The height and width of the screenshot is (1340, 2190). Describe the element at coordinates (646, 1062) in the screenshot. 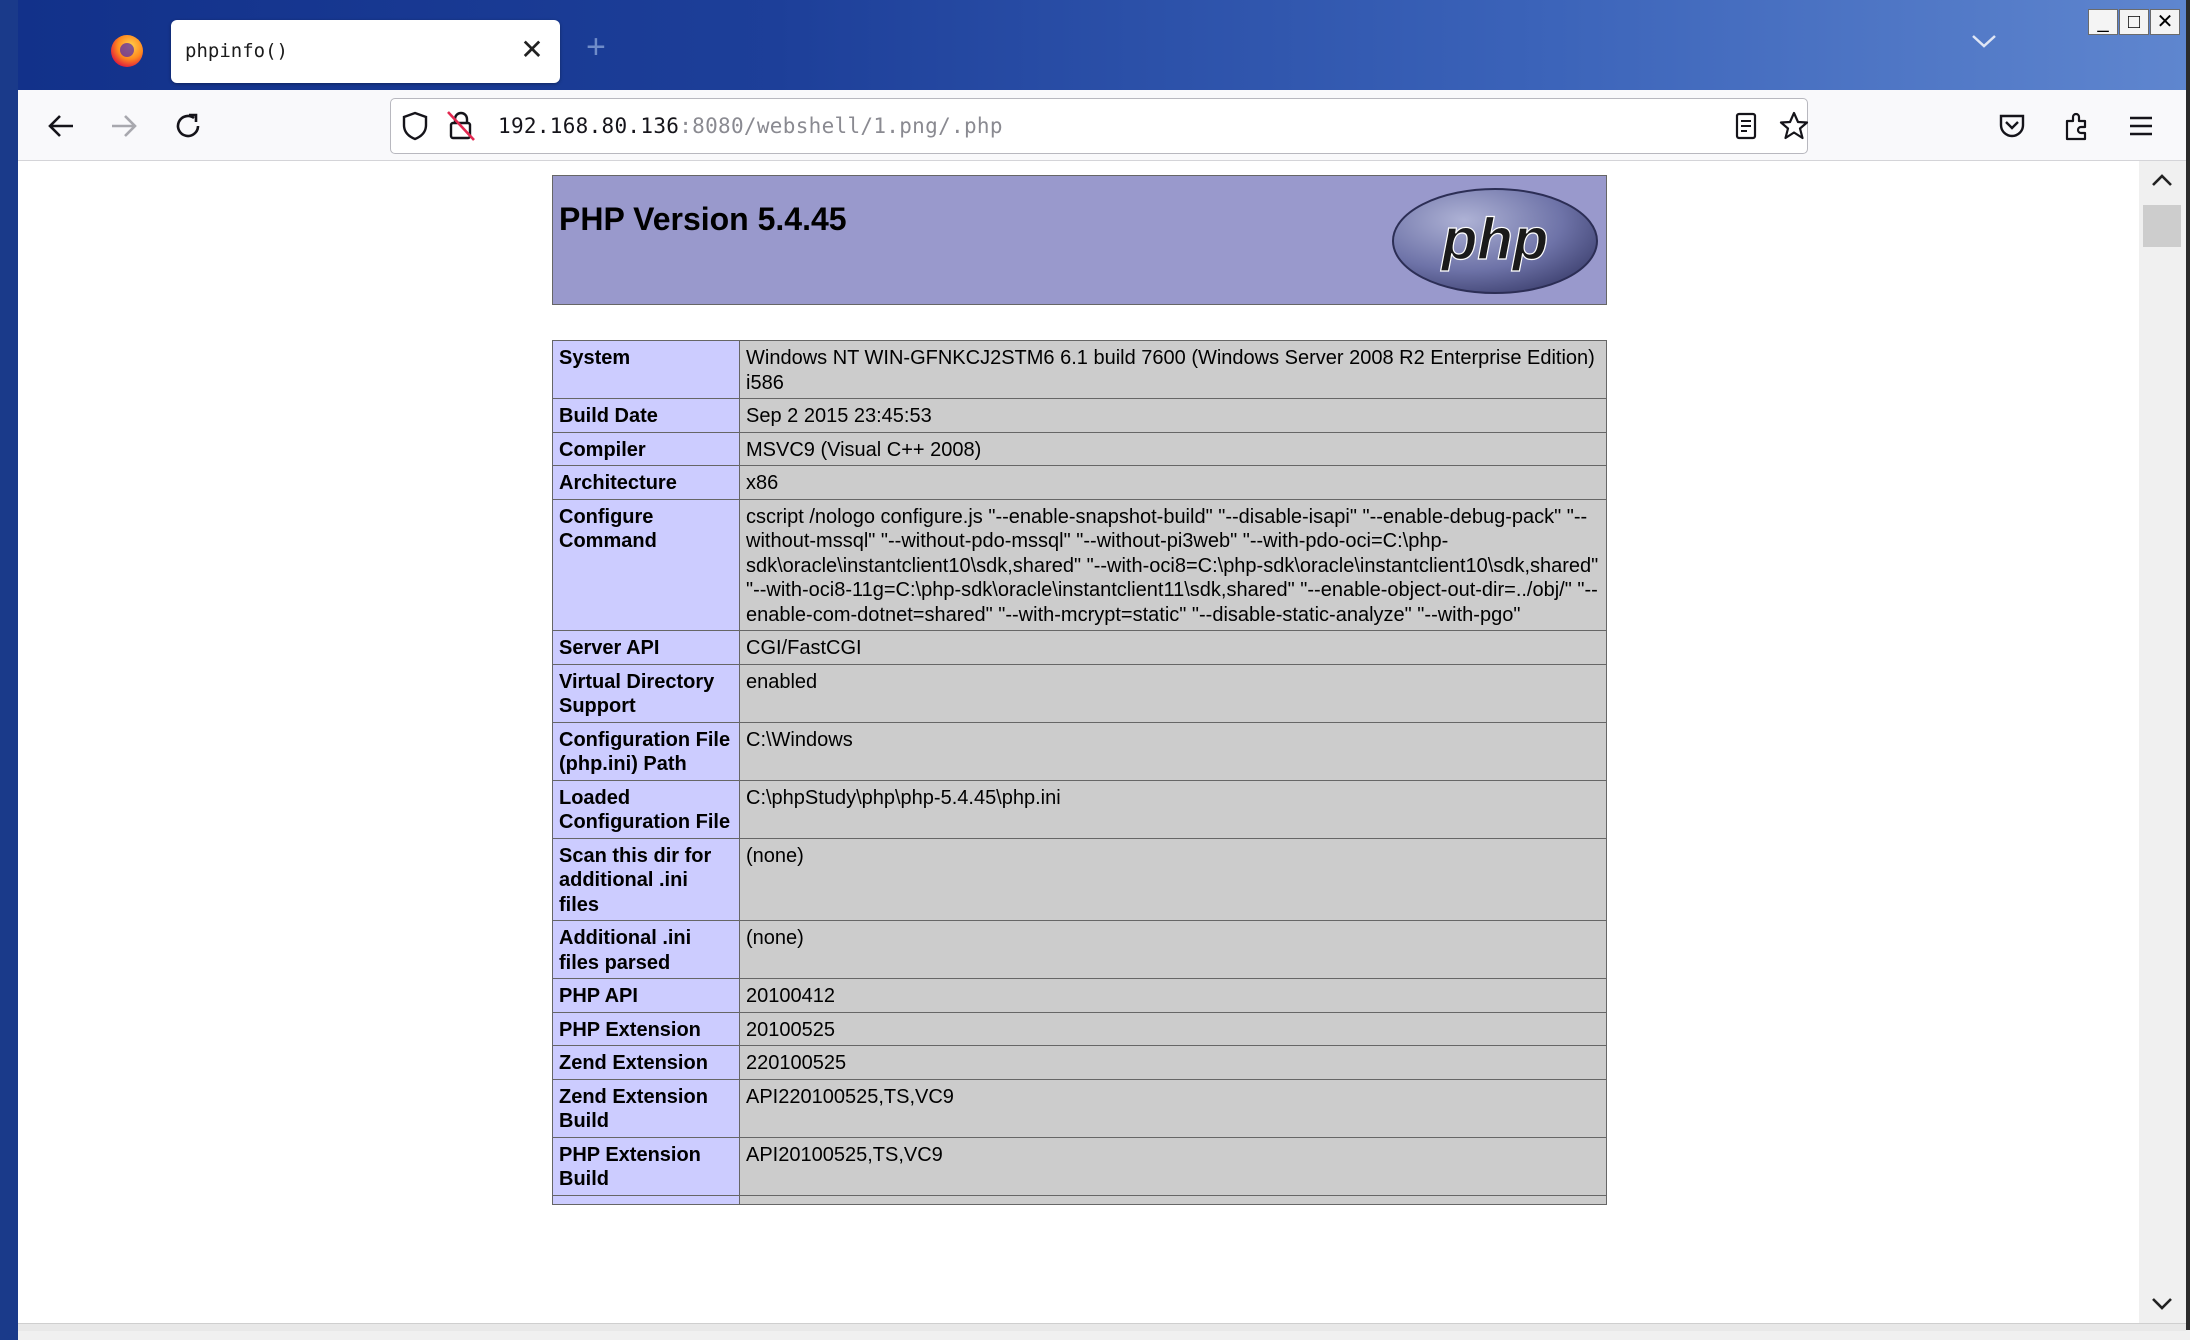

I see `row-label: Zend Extension` at that location.